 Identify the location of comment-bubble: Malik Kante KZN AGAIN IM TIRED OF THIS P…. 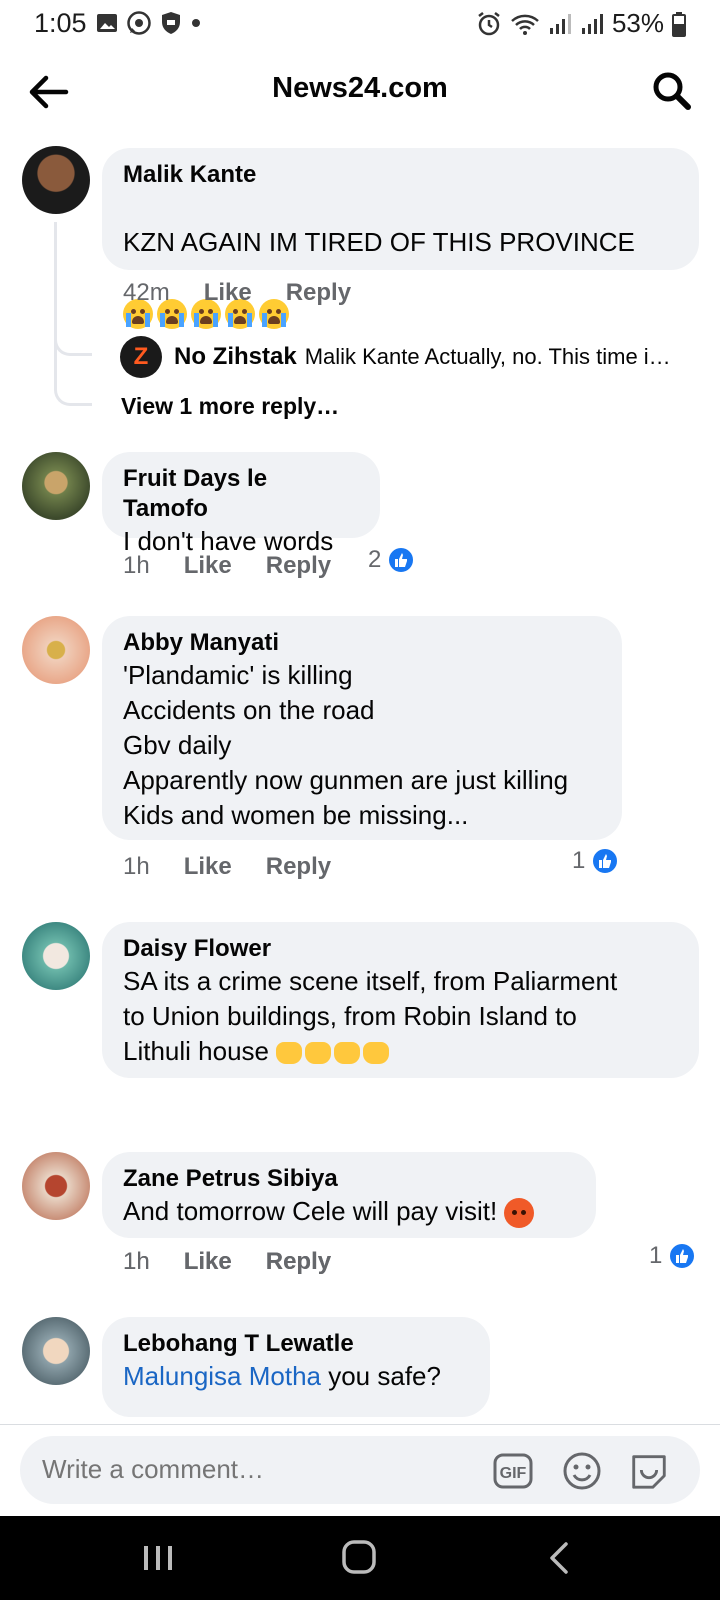
(400, 239).